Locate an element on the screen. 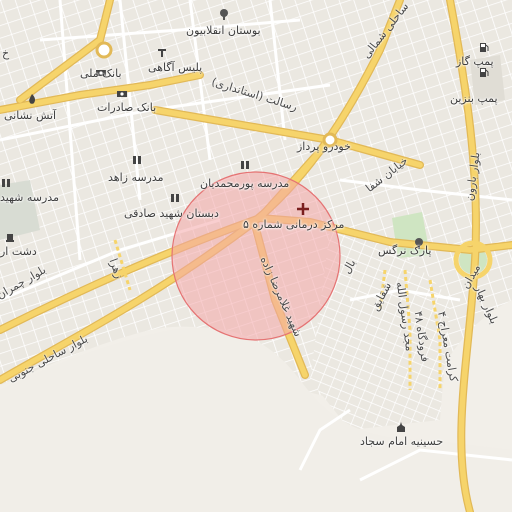 The height and width of the screenshot is (512, 512). label-fire-station: آتش نشانی is located at coordinates (30, 115).